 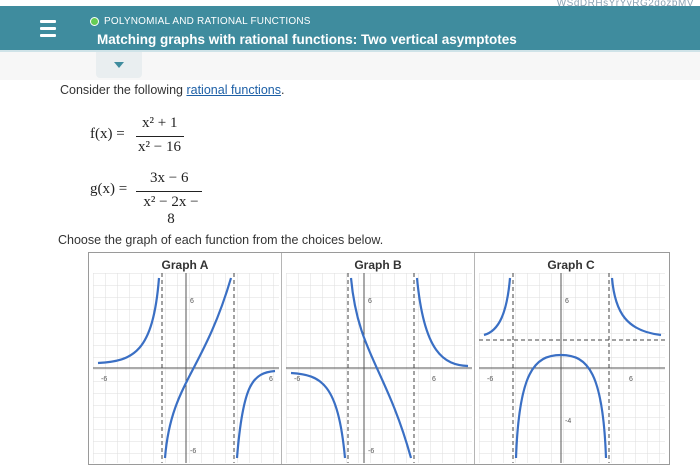 What do you see at coordinates (568, 421) in the screenshot?
I see `graph-c-tick-y-bot2: -4` at bounding box center [568, 421].